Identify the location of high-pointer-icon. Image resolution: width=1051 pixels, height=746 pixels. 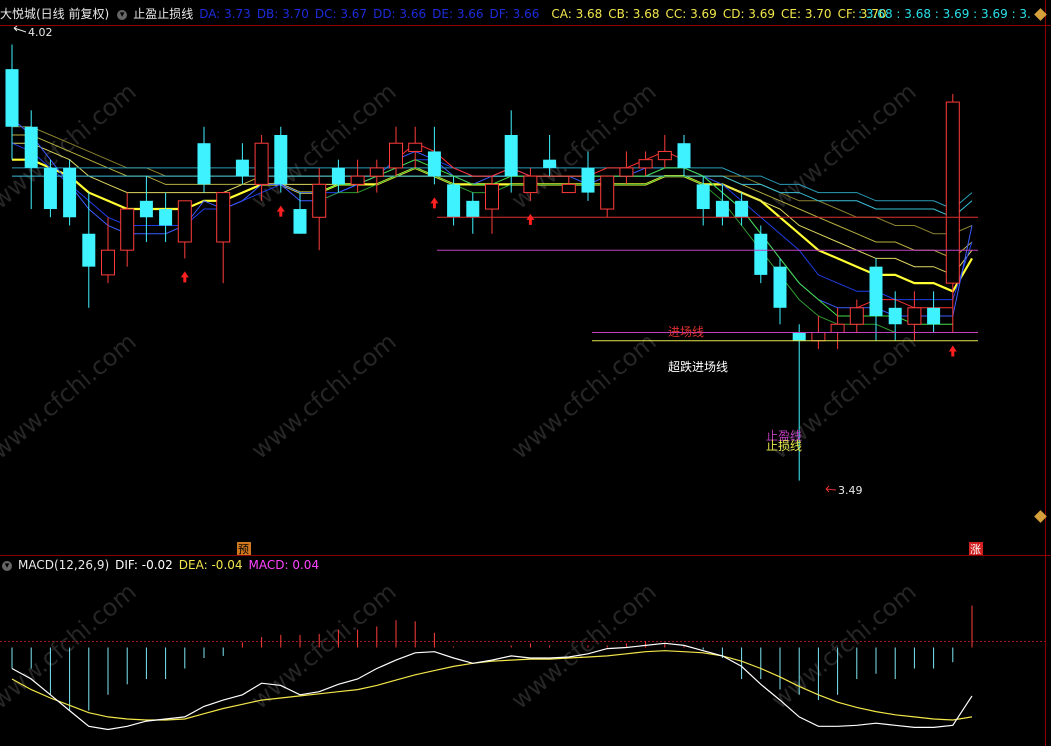
(20, 29).